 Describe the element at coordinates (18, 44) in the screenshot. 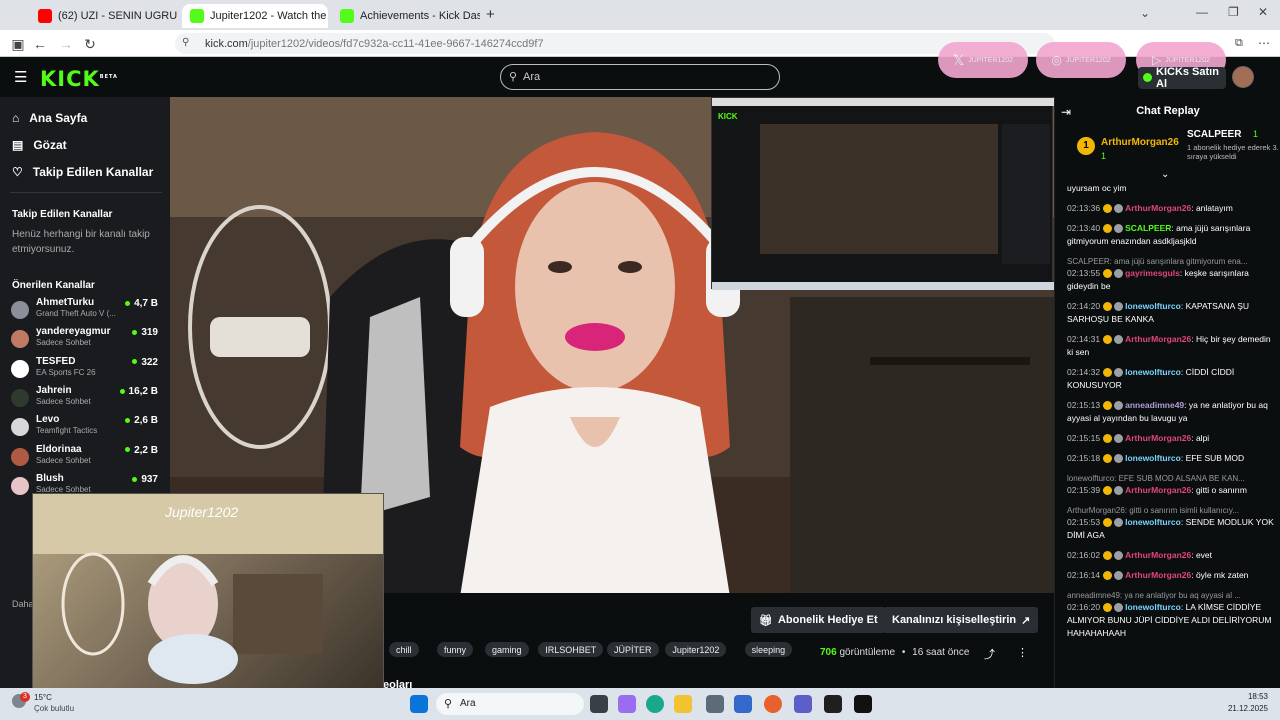

I see `sidebar-toggle-icon: ▣` at that location.